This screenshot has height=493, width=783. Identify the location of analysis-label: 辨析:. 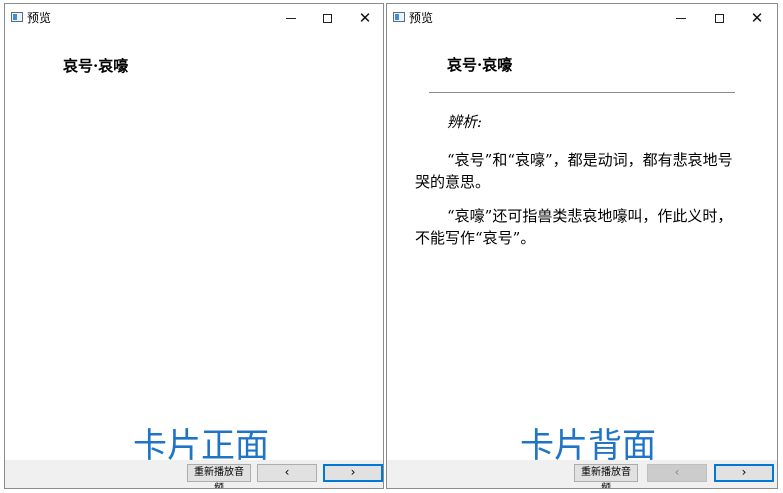
(465, 122).